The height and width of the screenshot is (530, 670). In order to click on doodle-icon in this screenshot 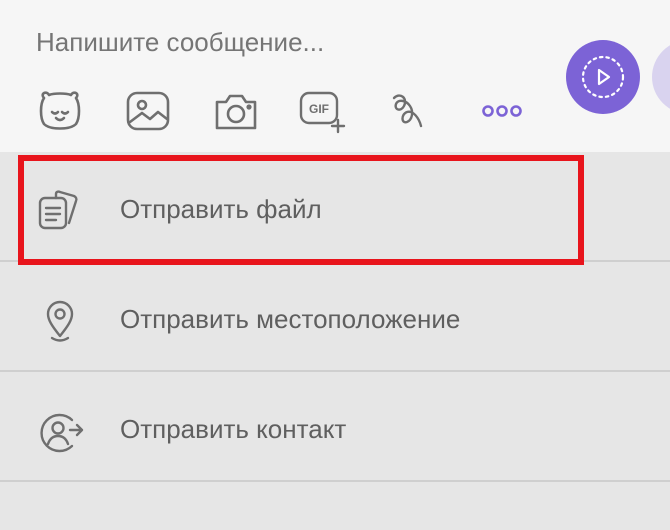, I will do `click(410, 111)`.